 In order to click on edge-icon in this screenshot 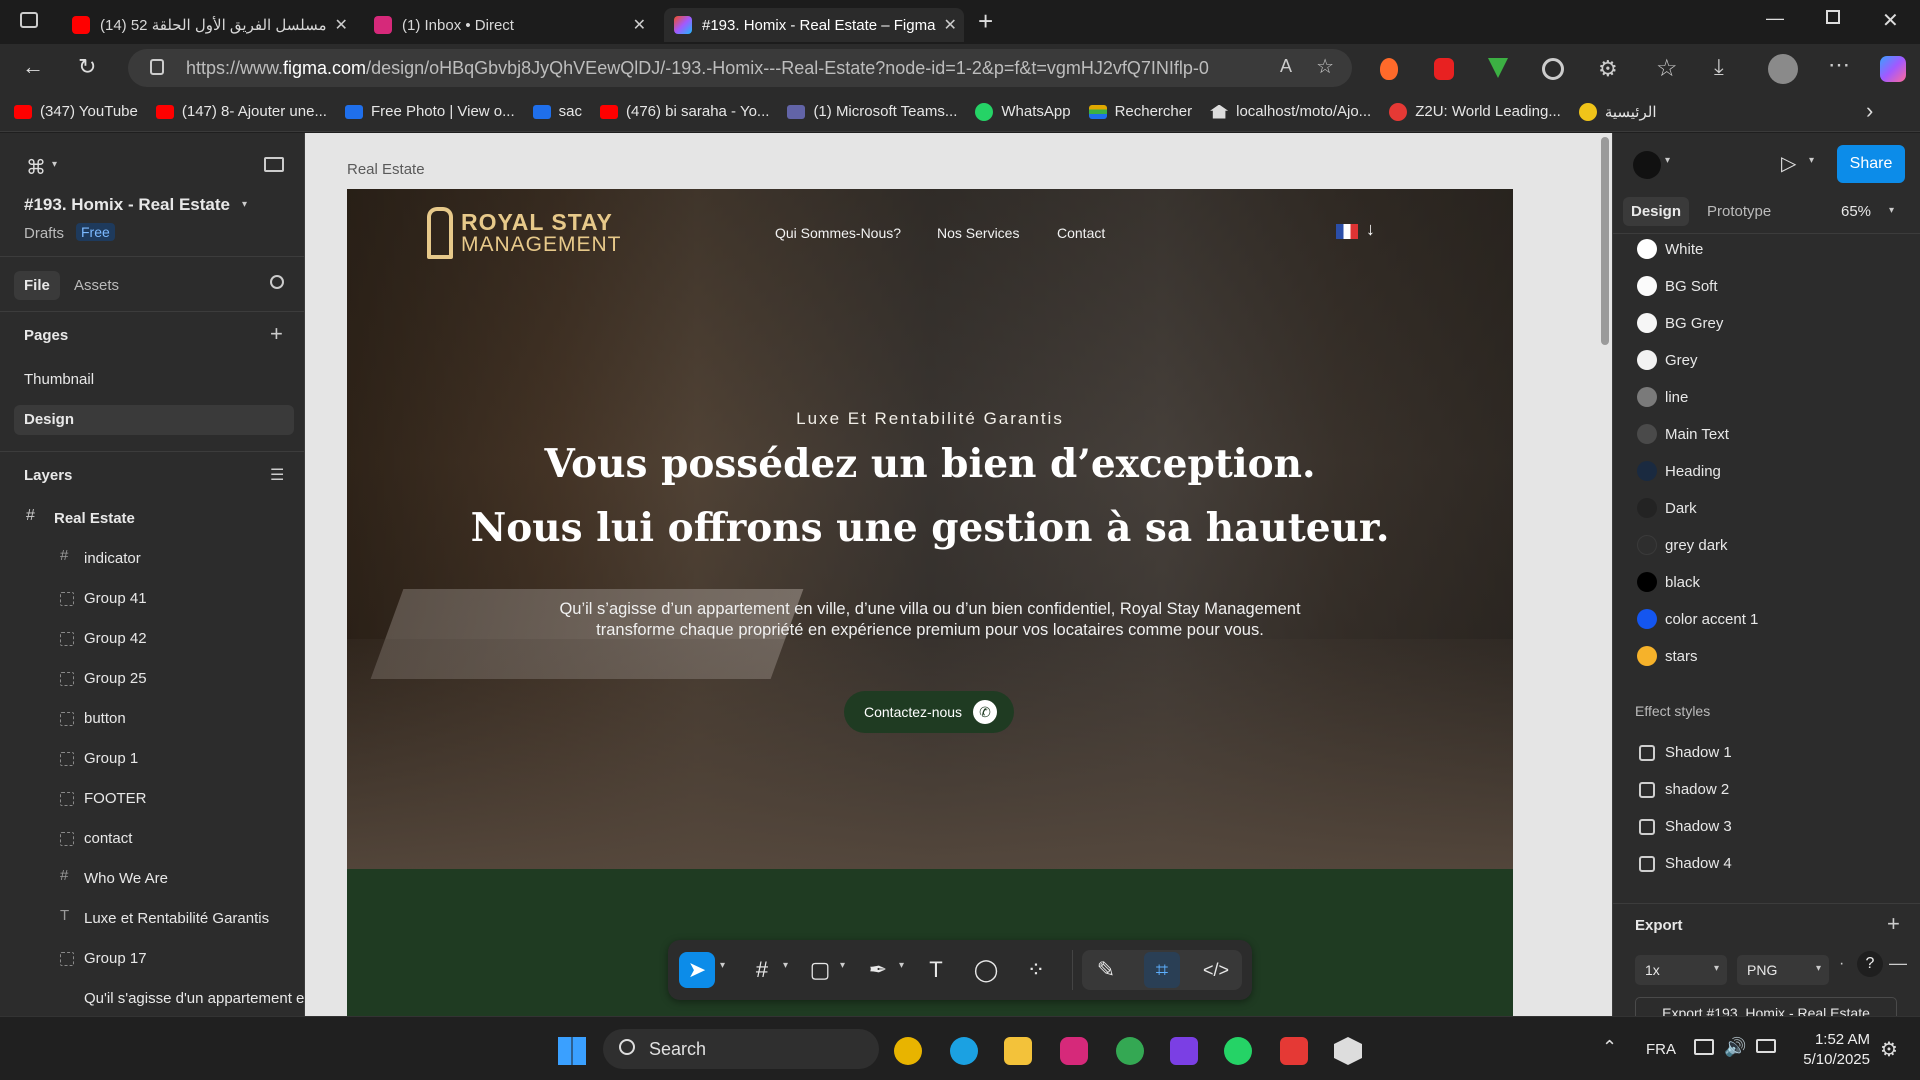, I will do `click(964, 1051)`.